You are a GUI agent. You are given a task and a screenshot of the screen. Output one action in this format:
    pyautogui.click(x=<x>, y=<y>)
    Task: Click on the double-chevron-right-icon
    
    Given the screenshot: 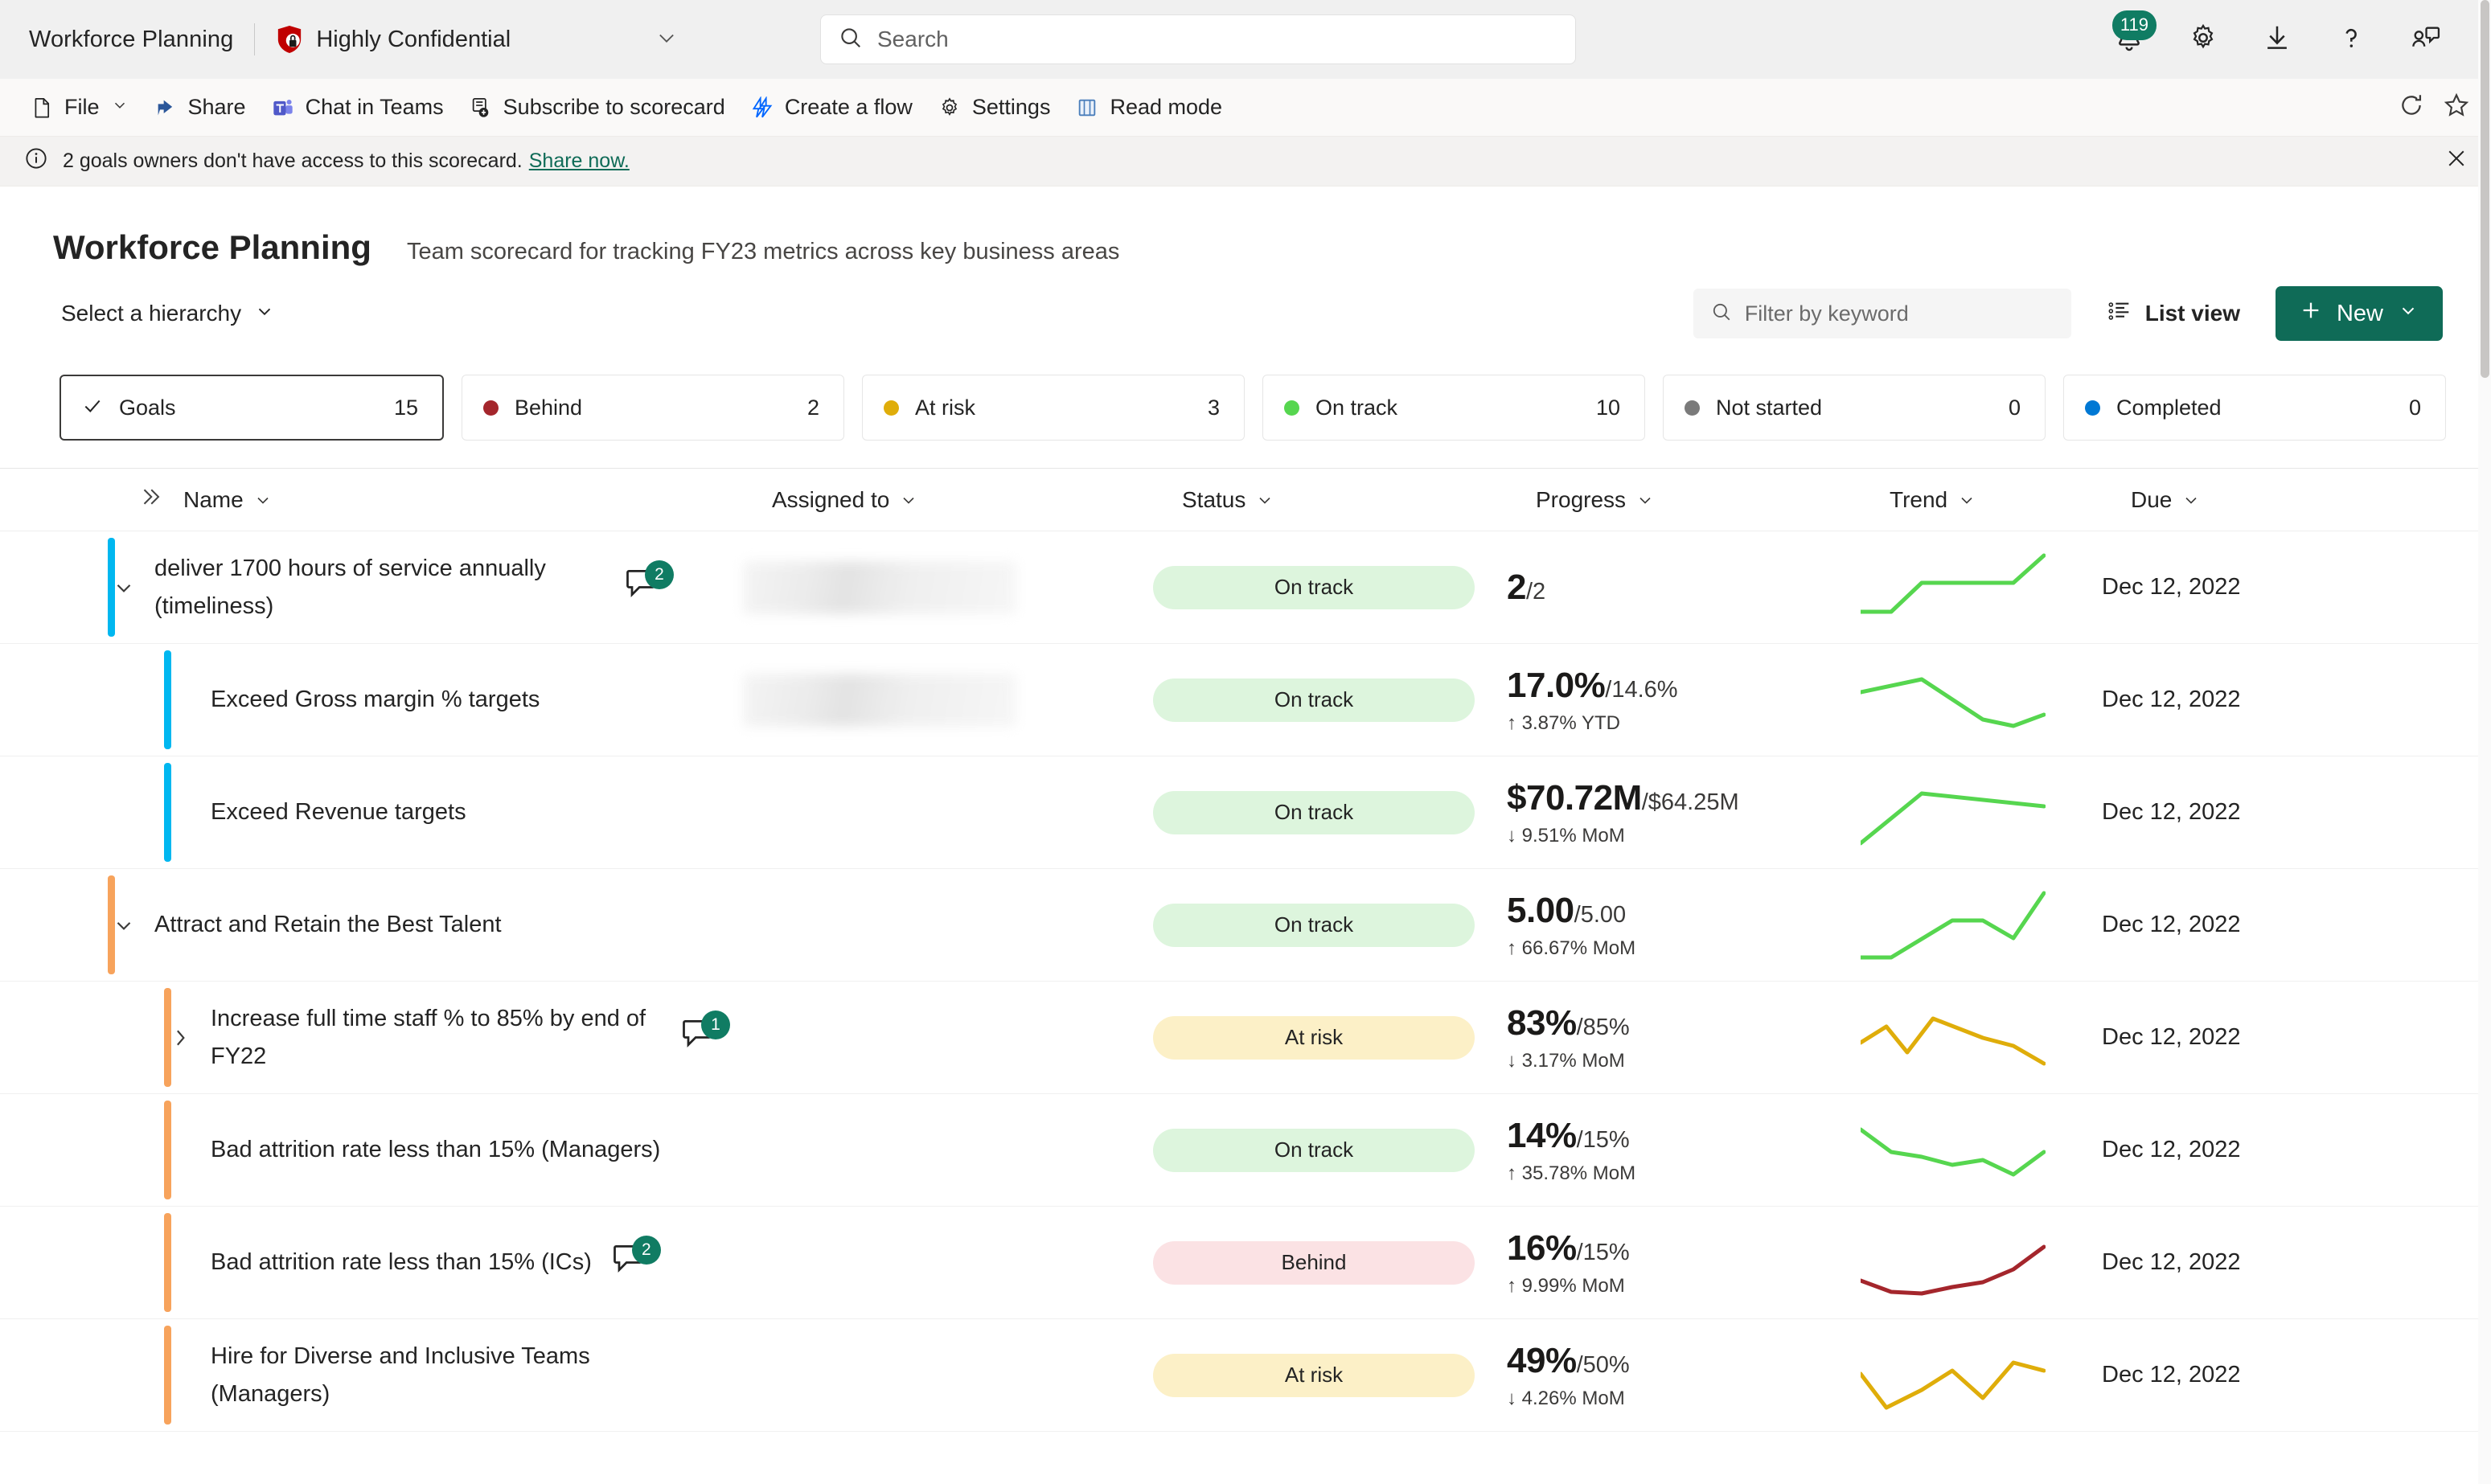 What is the action you would take?
    pyautogui.click(x=150, y=500)
    